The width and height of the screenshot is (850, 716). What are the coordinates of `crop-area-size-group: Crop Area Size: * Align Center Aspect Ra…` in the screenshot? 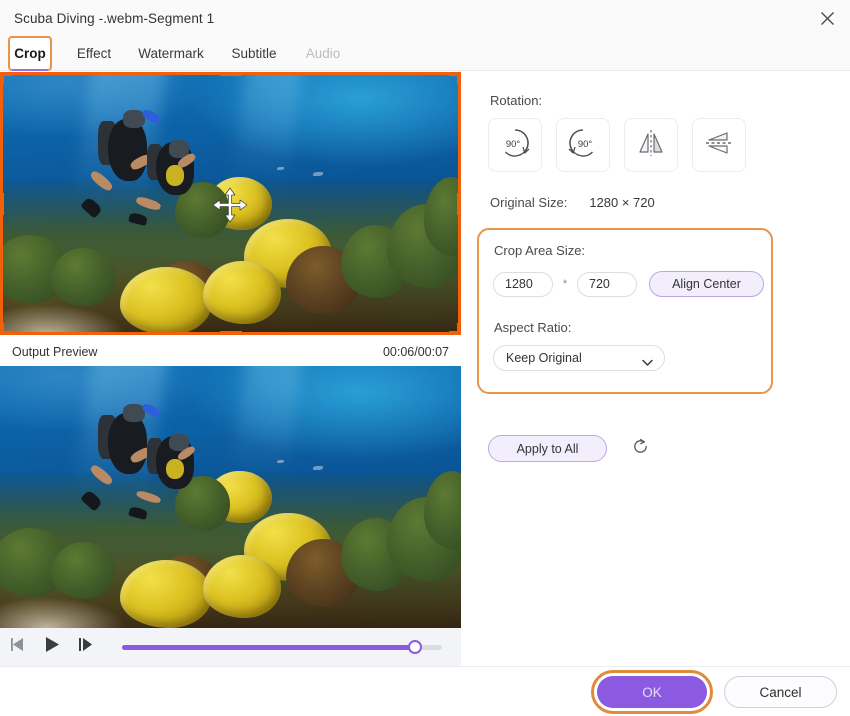 It's located at (625, 311).